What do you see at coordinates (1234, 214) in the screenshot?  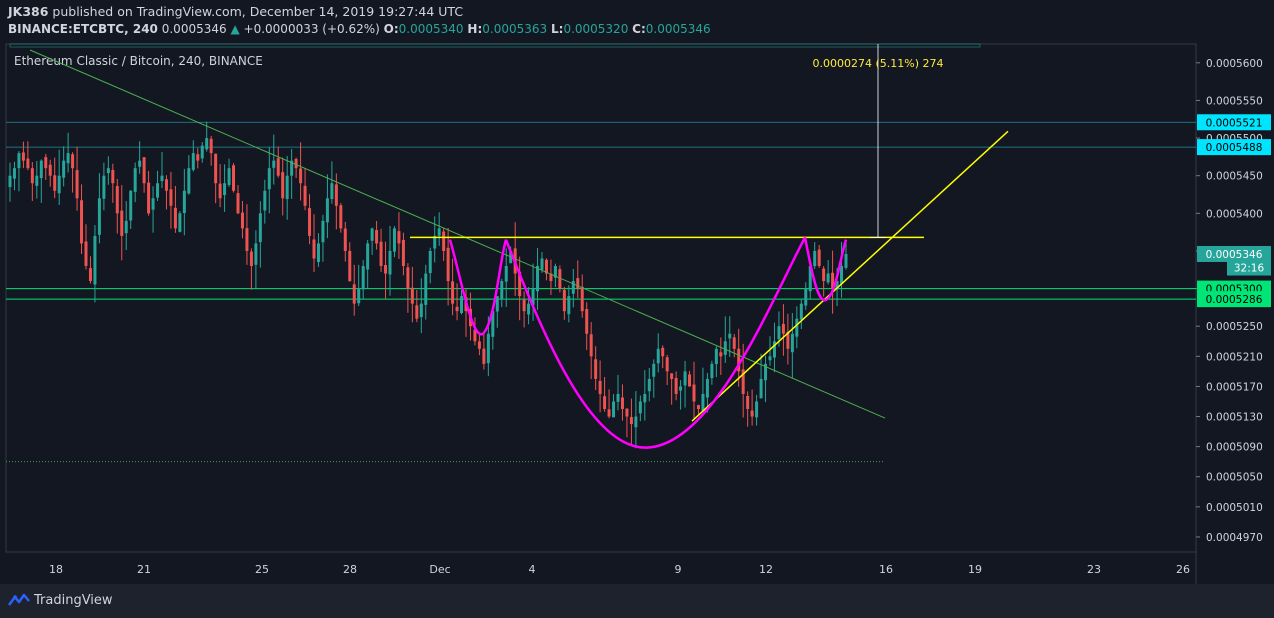 I see `y-tick-label: 0.0005400` at bounding box center [1234, 214].